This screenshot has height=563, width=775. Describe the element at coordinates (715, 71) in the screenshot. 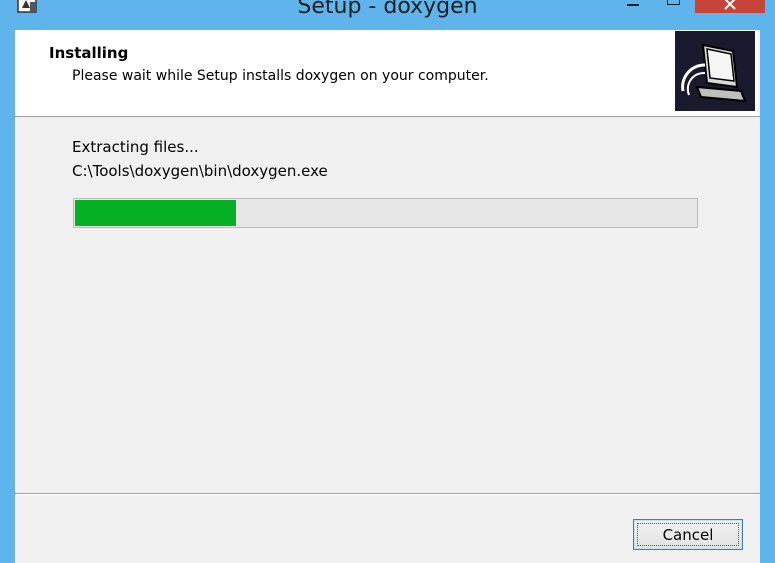

I see `computer-install-logo` at that location.